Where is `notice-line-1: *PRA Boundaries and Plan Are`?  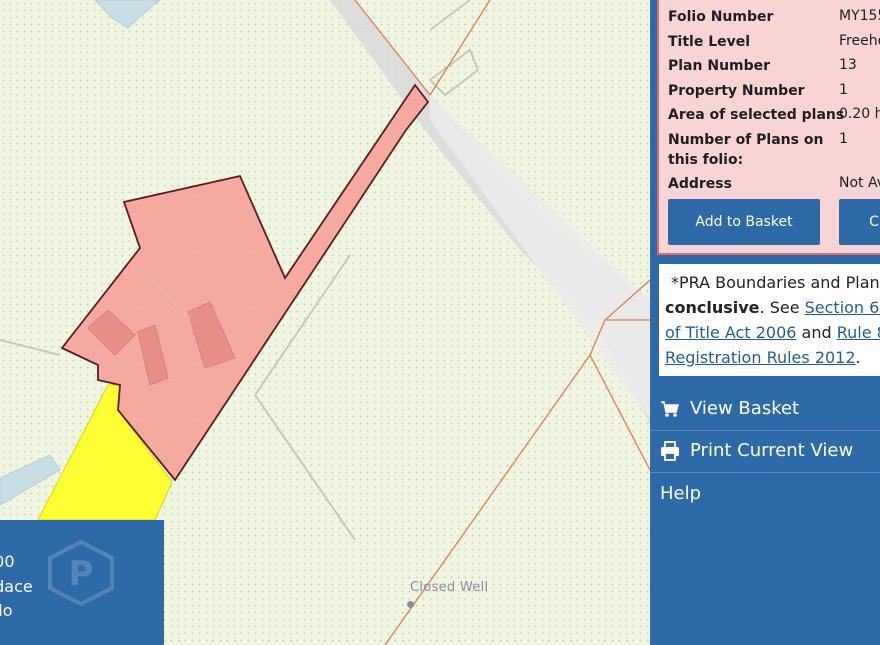
notice-line-1: *PRA Boundaries and Plan Are is located at coordinates (775, 282).